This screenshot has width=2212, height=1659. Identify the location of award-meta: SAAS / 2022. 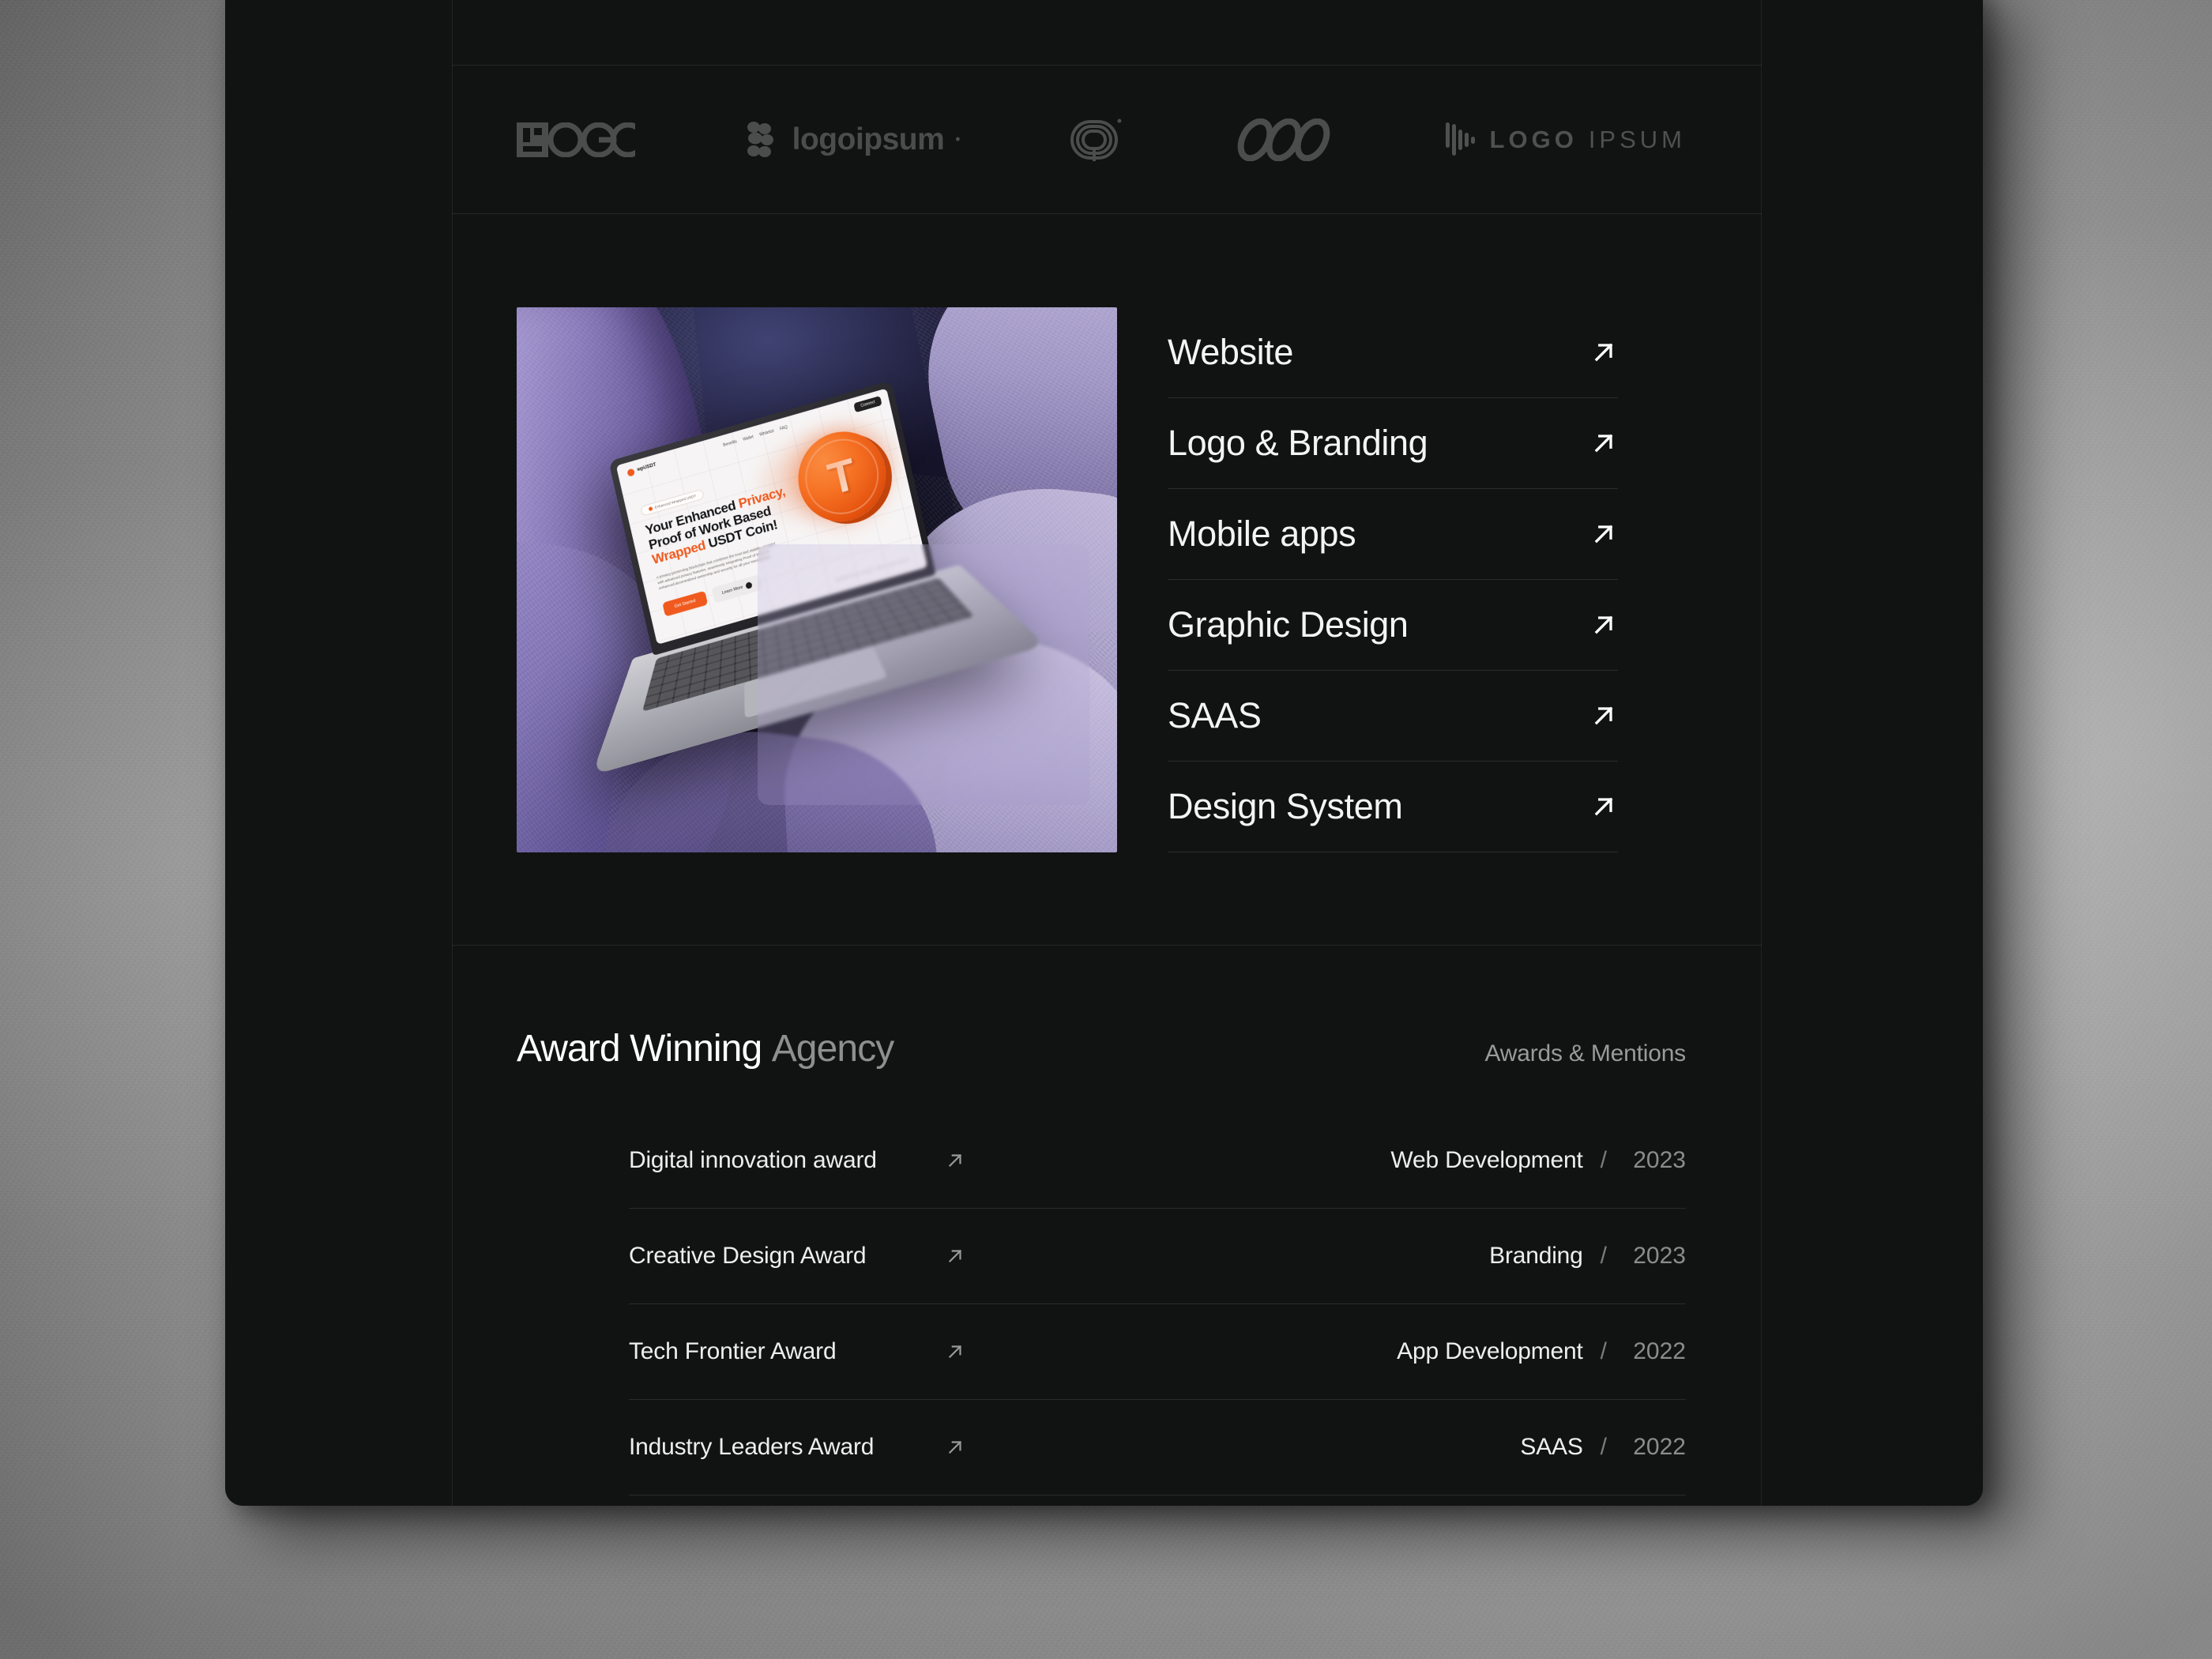
(1603, 1448).